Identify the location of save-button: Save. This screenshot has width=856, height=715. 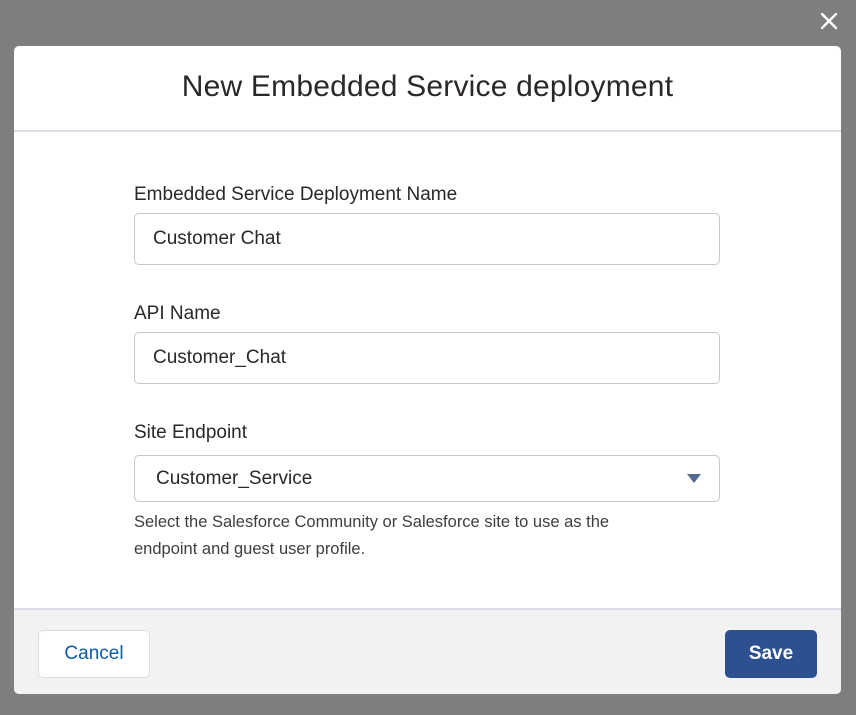
(771, 654).